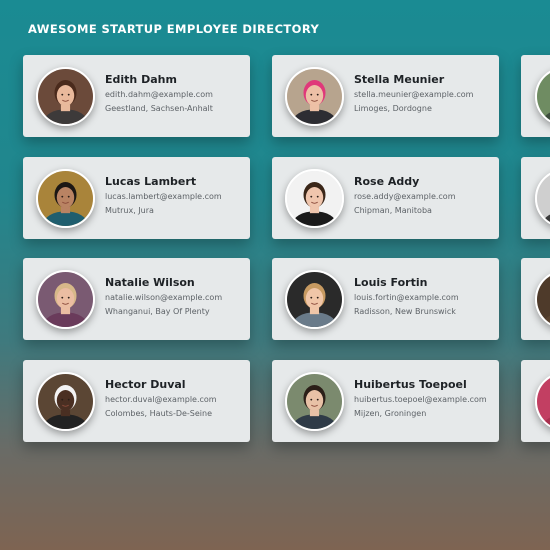  I want to click on avatar-man-light-hair-icon, so click(314, 299).